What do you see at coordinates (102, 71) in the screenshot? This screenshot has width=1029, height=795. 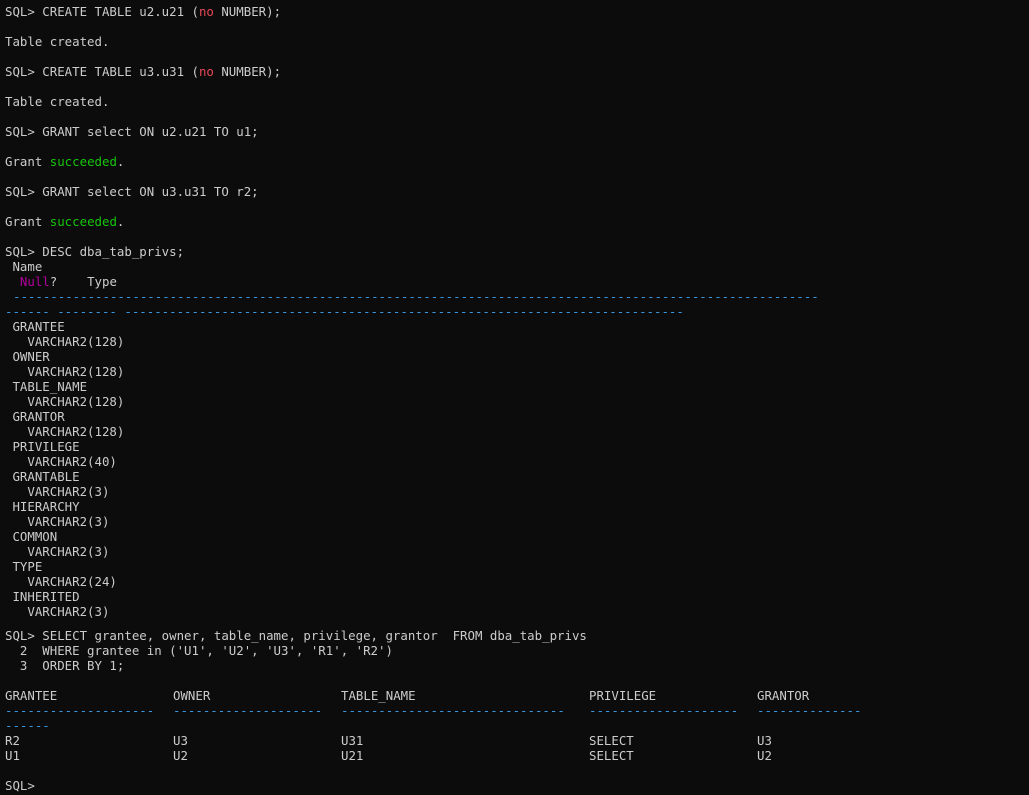 I see `command-text: SQL> CREATE TABLE u3.u31 (` at bounding box center [102, 71].